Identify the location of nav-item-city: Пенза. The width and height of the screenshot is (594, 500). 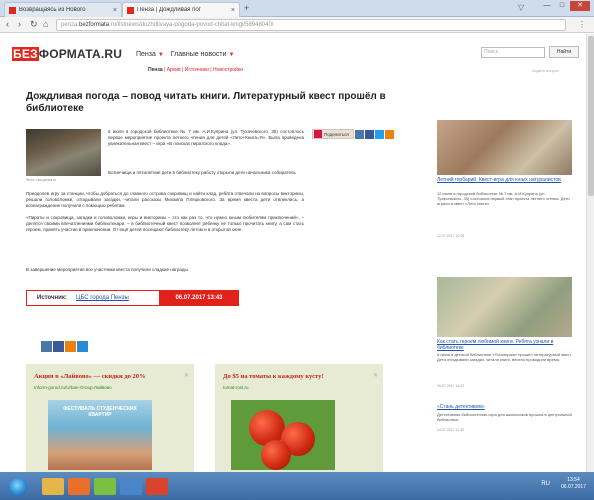
(146, 54).